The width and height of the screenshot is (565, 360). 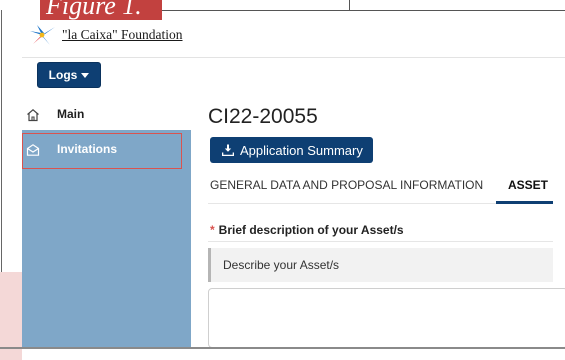 What do you see at coordinates (71, 114) in the screenshot?
I see `sidebar-item-main-label: Main` at bounding box center [71, 114].